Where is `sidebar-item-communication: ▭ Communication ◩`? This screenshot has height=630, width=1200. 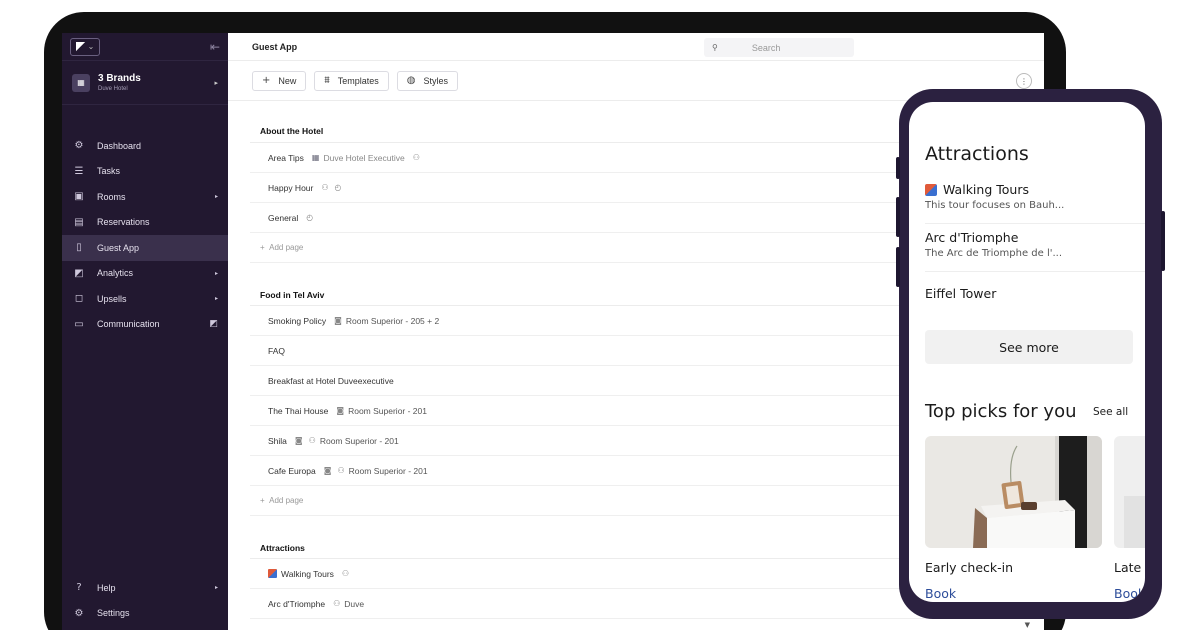
sidebar-item-communication: ▭ Communication ◩ is located at coordinates (145, 325).